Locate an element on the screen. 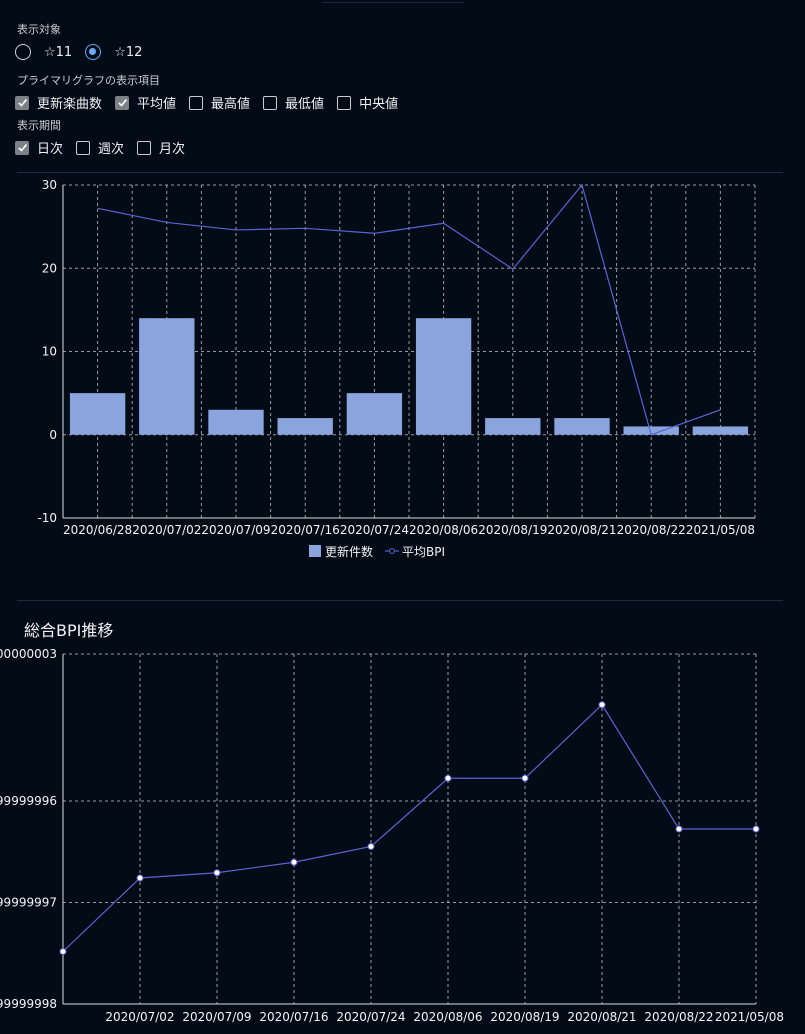 The height and width of the screenshot is (1034, 805). x-tick-label: 2020/07/02 is located at coordinates (139, 1017).